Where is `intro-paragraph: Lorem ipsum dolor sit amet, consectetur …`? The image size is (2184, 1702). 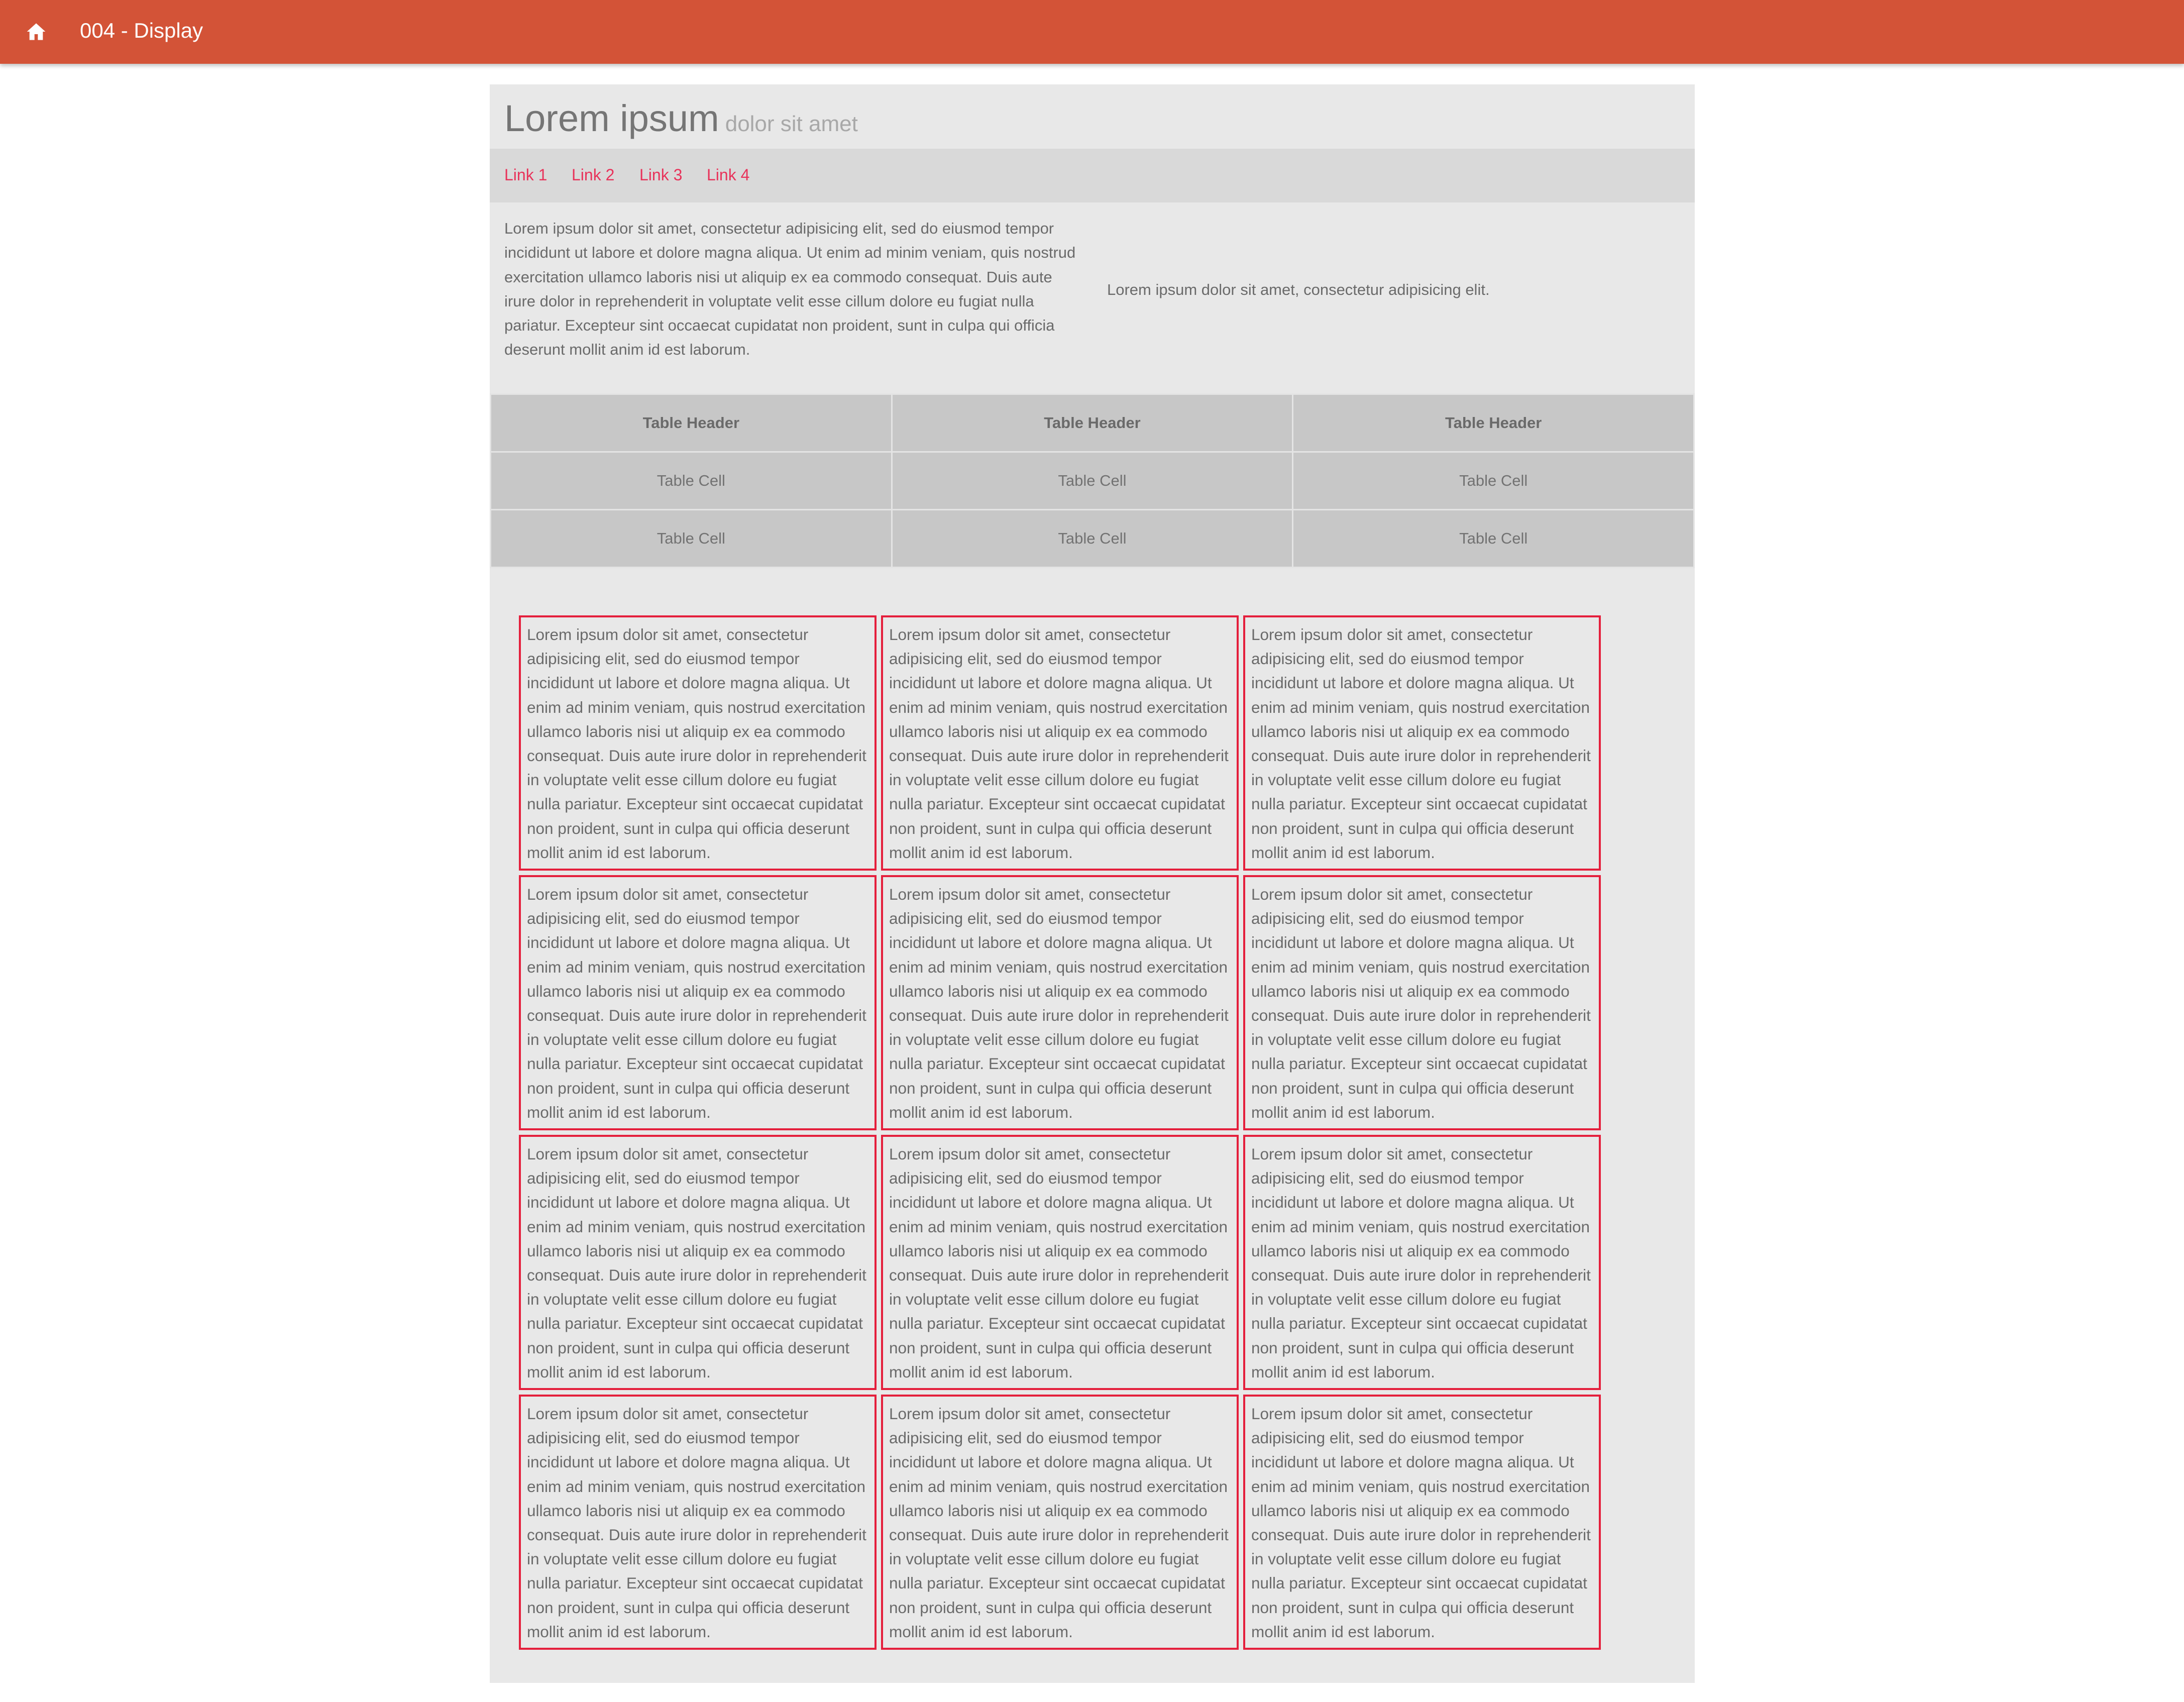
intro-paragraph: Lorem ipsum dolor sit amet, consectetur … is located at coordinates (790, 289).